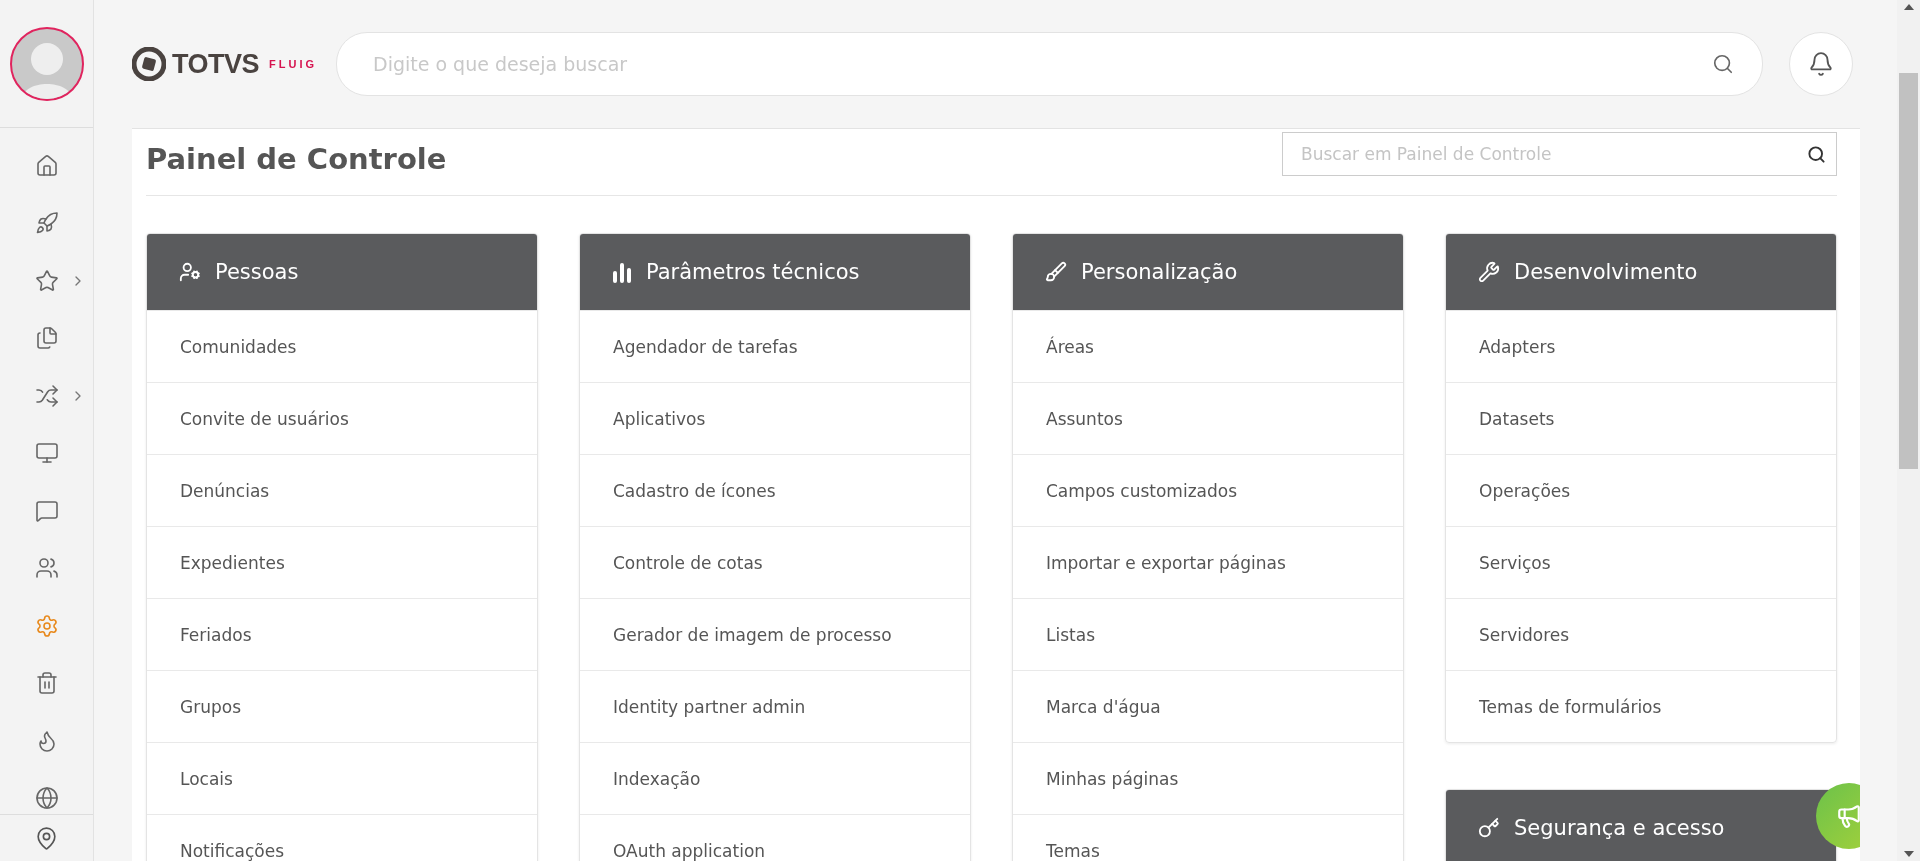 Image resolution: width=1920 pixels, height=861 pixels. What do you see at coordinates (1208, 778) in the screenshot?
I see `menu-link: Minhas páginas` at bounding box center [1208, 778].